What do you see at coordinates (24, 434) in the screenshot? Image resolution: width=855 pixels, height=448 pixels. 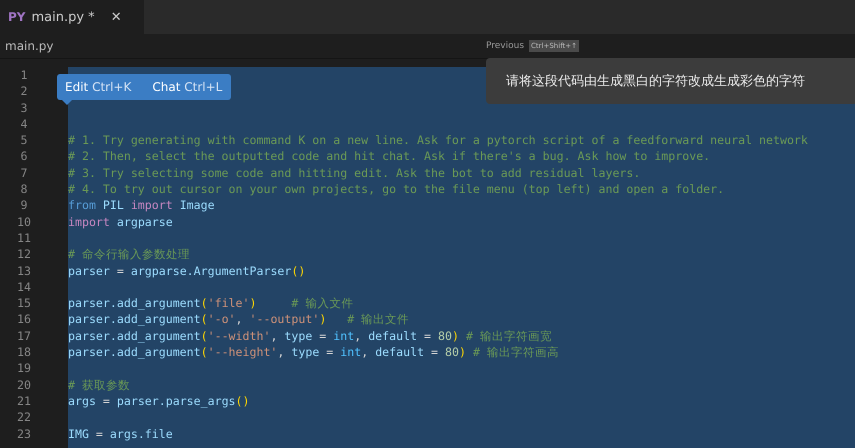 I see `line-number: 23` at bounding box center [24, 434].